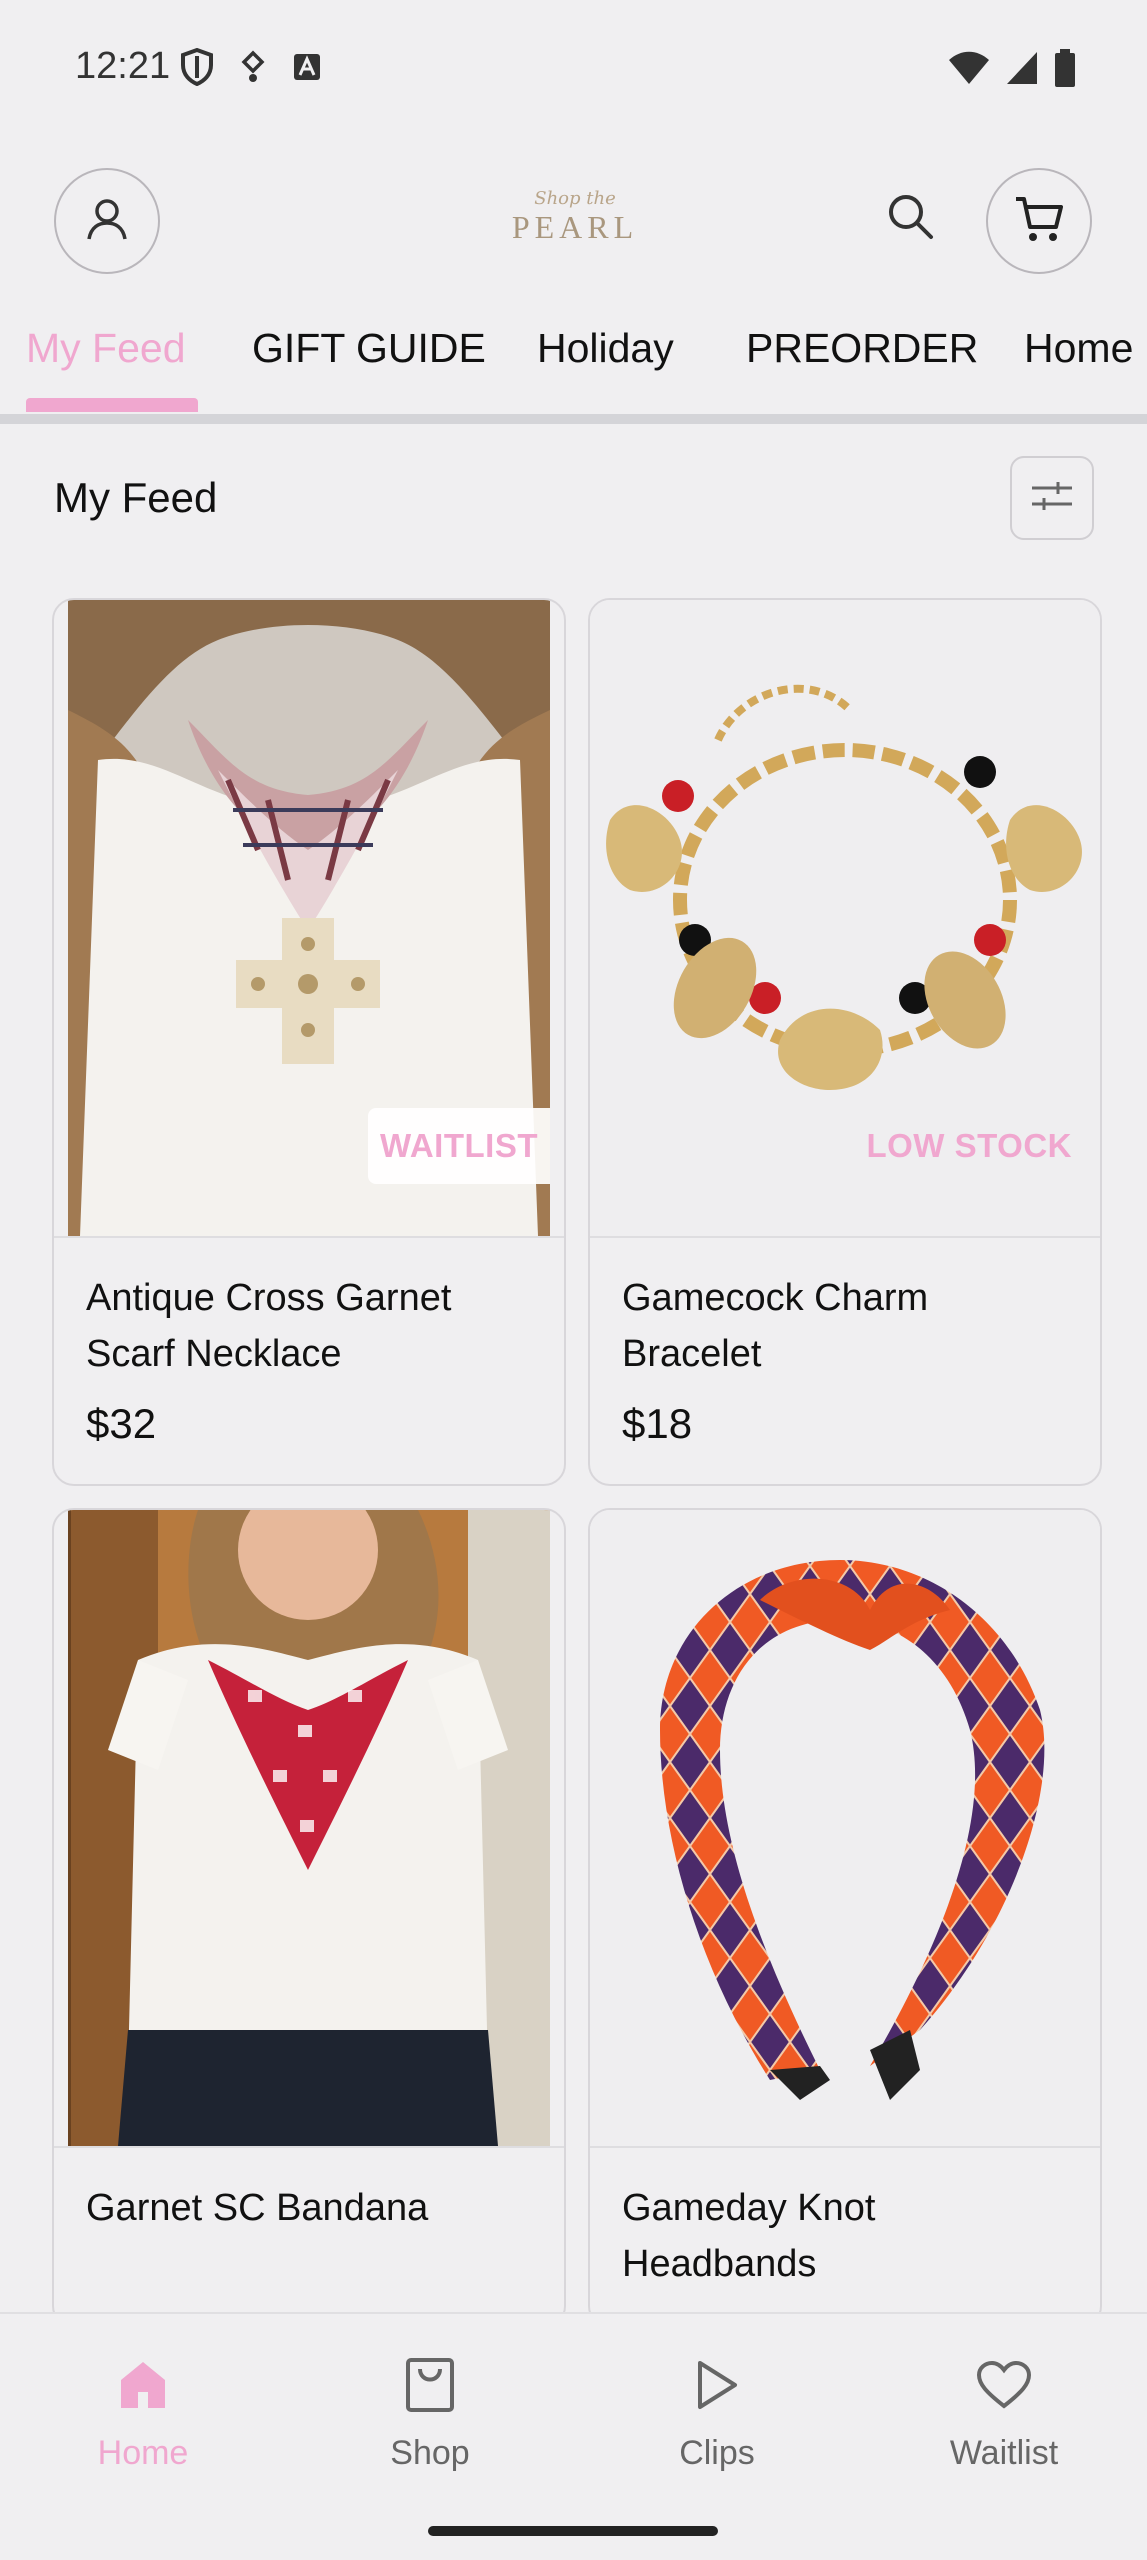 This screenshot has height=2560, width=1147. Describe the element at coordinates (311, 1326) in the screenshot. I see `product-title: Antique Cross Garnet Scarf Necklace` at that location.